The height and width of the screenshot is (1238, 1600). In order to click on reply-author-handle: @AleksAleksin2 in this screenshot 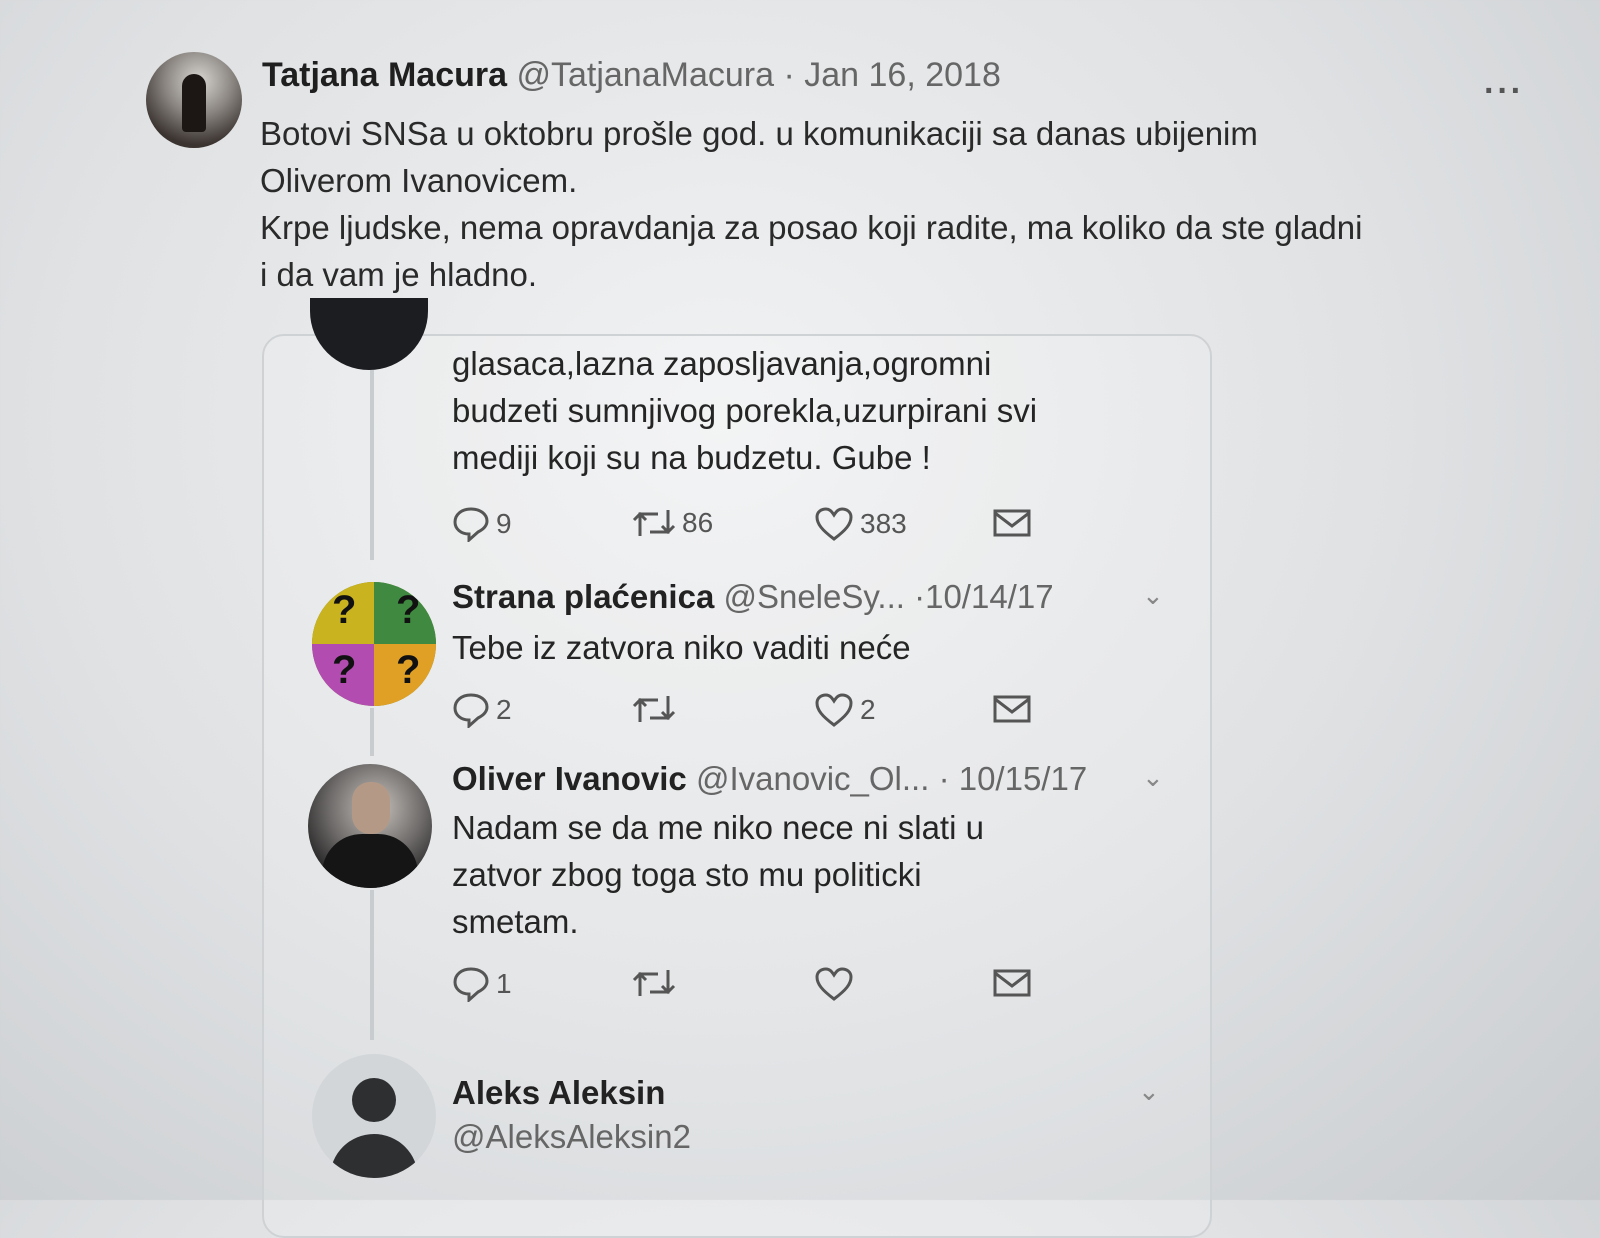, I will do `click(571, 1136)`.